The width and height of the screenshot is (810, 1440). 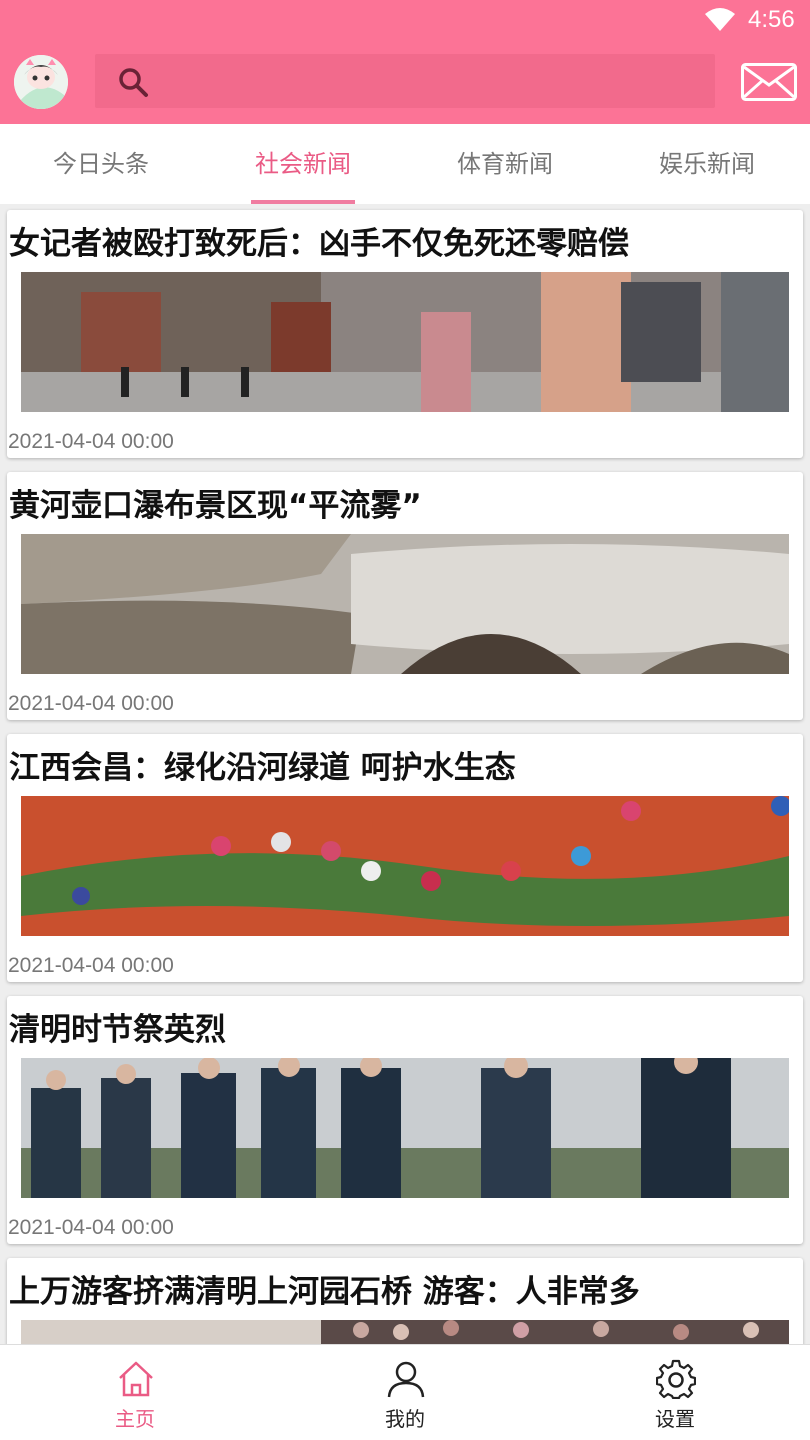 I want to click on wifi-icon, so click(x=720, y=19).